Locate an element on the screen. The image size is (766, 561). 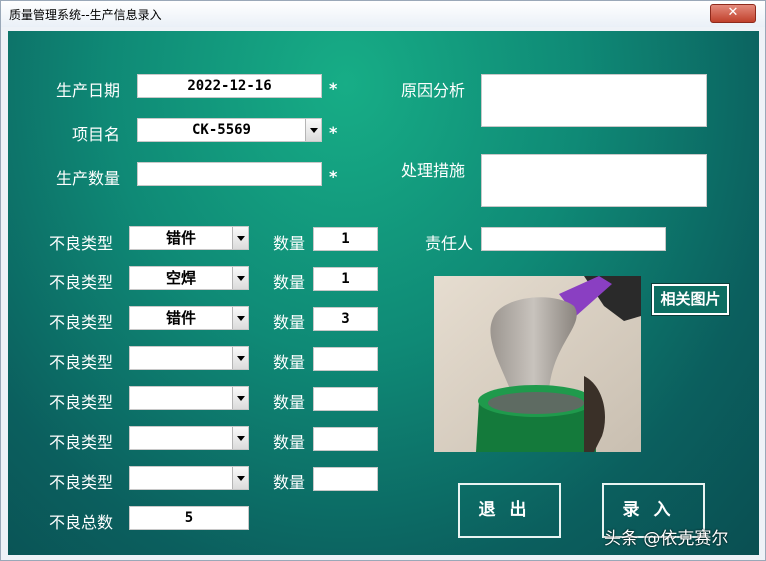
defect-qty-field-1: 1 is located at coordinates (345, 239).